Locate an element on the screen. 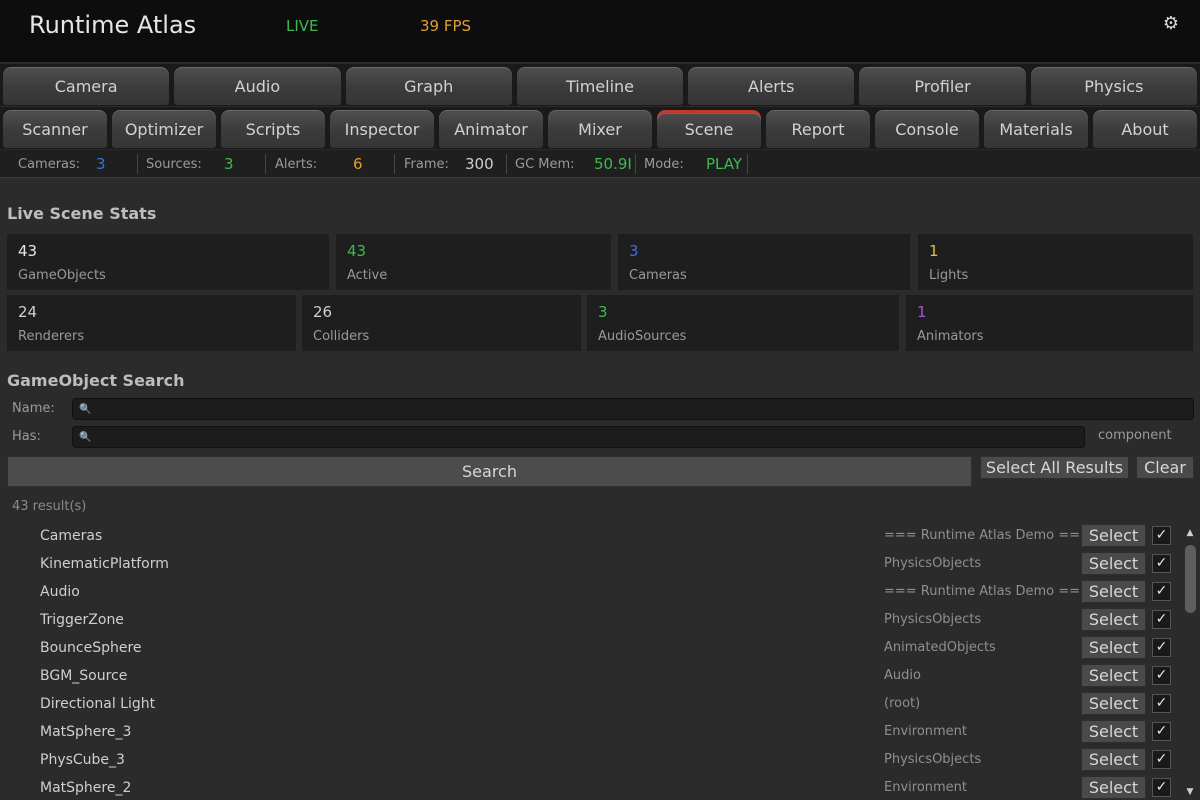 The height and width of the screenshot is (800, 1200). stat-card-audiosources: 3 AudioSources is located at coordinates (743, 323).